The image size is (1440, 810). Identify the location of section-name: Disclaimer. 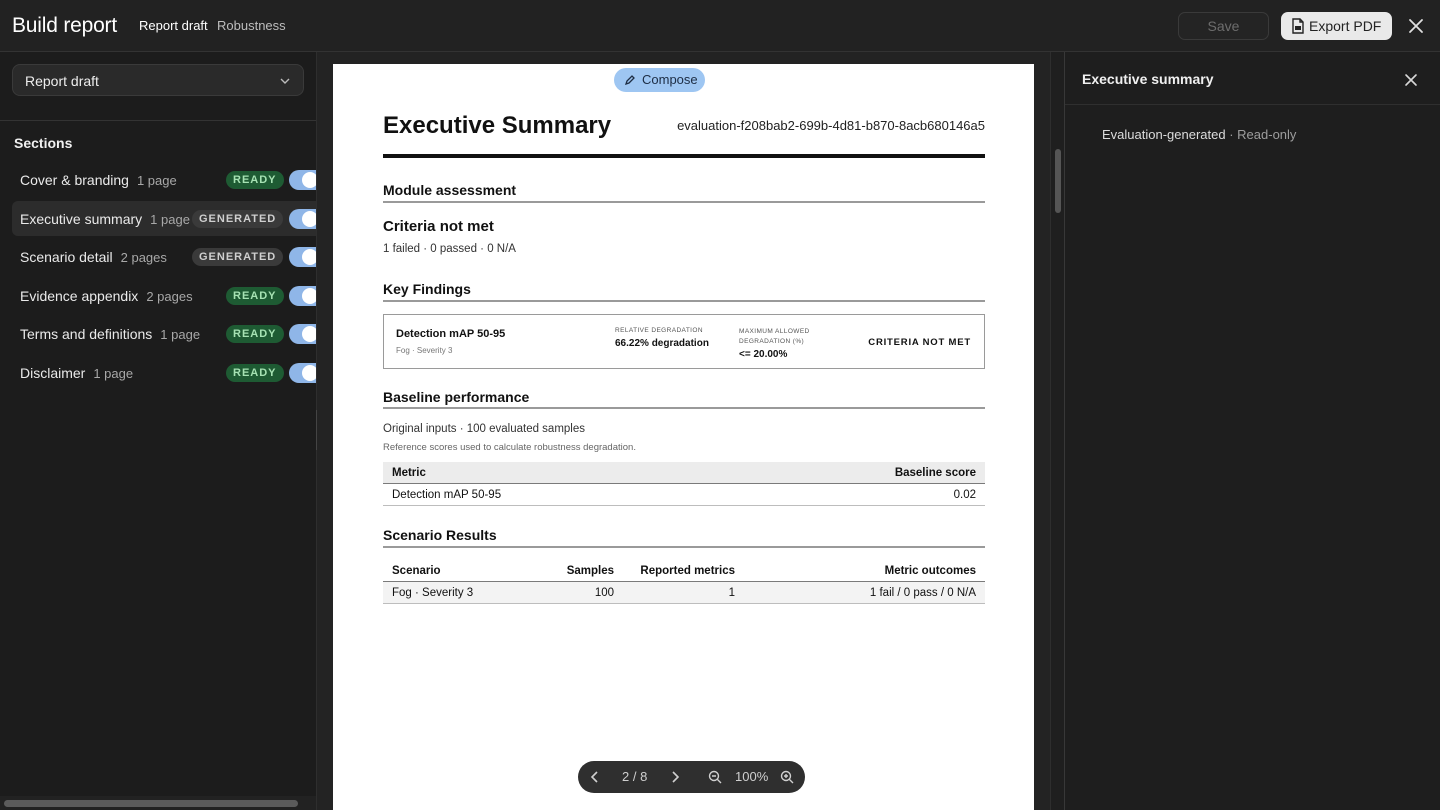
(53, 372).